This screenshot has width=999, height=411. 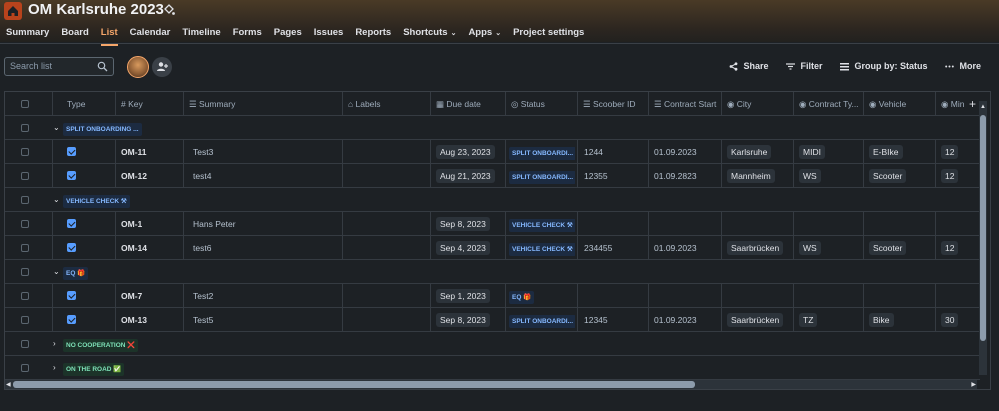 I want to click on group-label: ON THE ROAD ✅, so click(x=163, y=368).